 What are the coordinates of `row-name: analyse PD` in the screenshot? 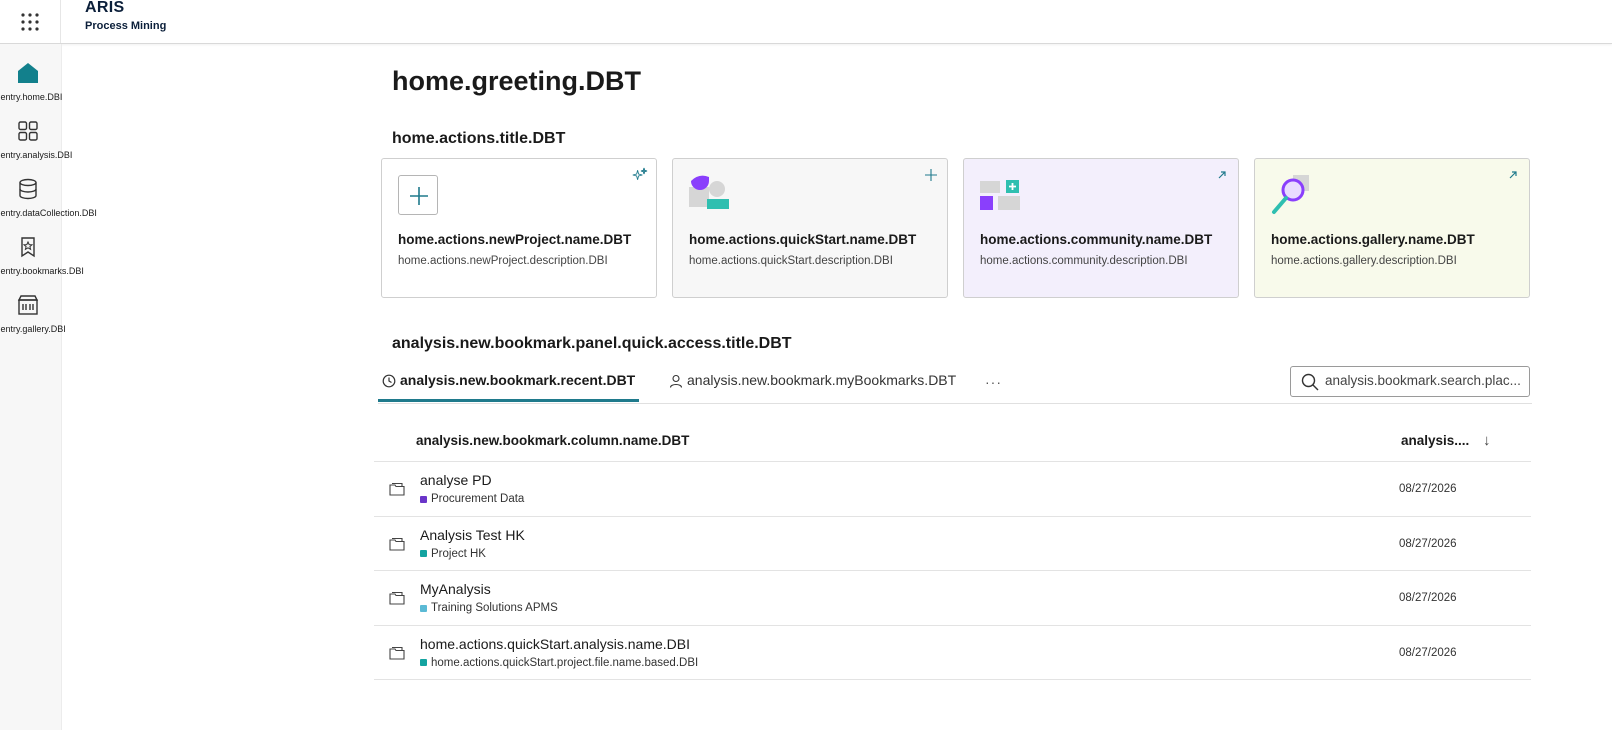 It's located at (456, 480).